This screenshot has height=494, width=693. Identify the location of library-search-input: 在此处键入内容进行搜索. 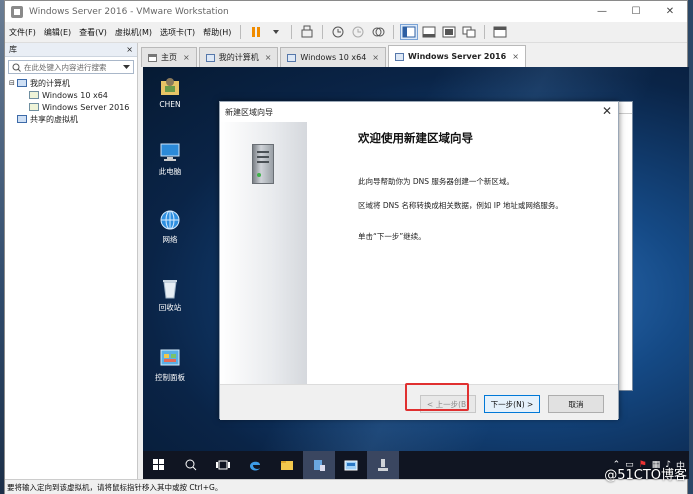
(71, 67).